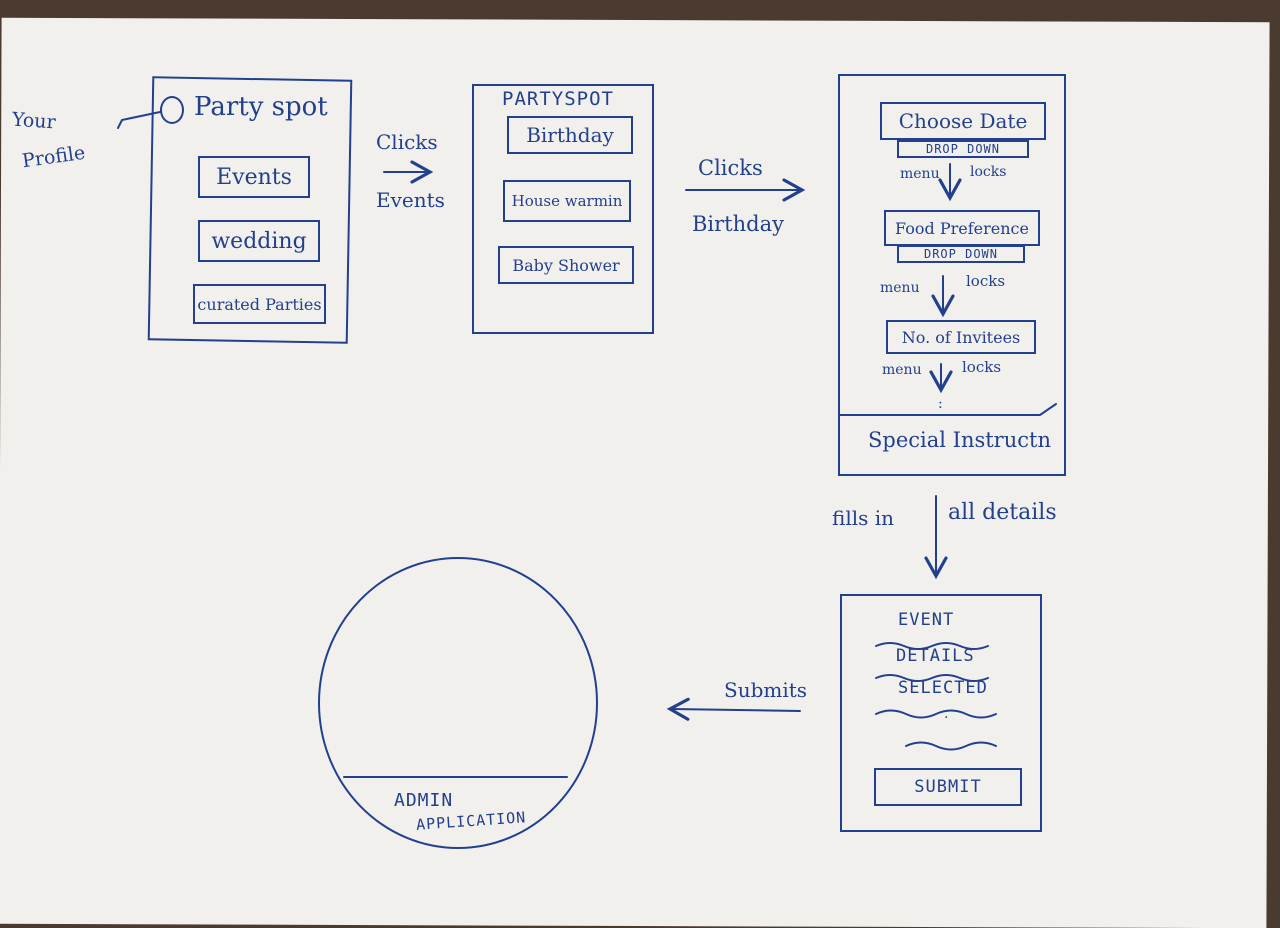 The image size is (1280, 928). I want to click on wedding-button: wedding, so click(259, 241).